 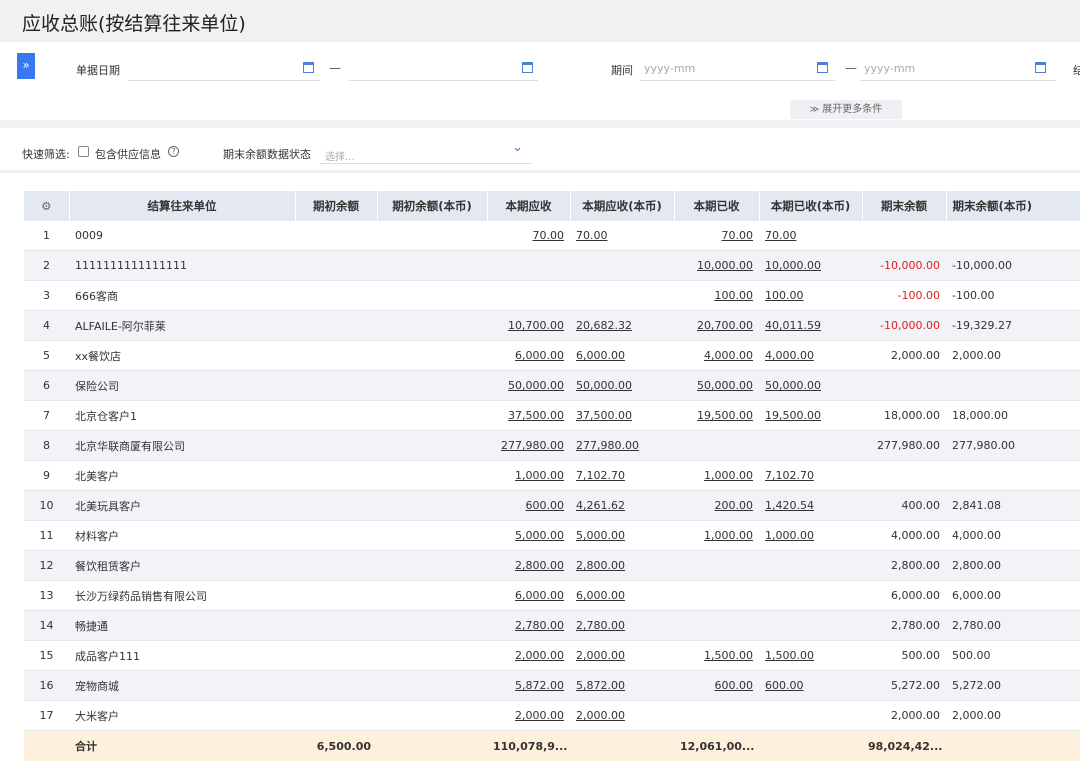 I want to click on table-row: 1 0009 70.00 70.00 70.00 70.00, so click(x=552, y=236).